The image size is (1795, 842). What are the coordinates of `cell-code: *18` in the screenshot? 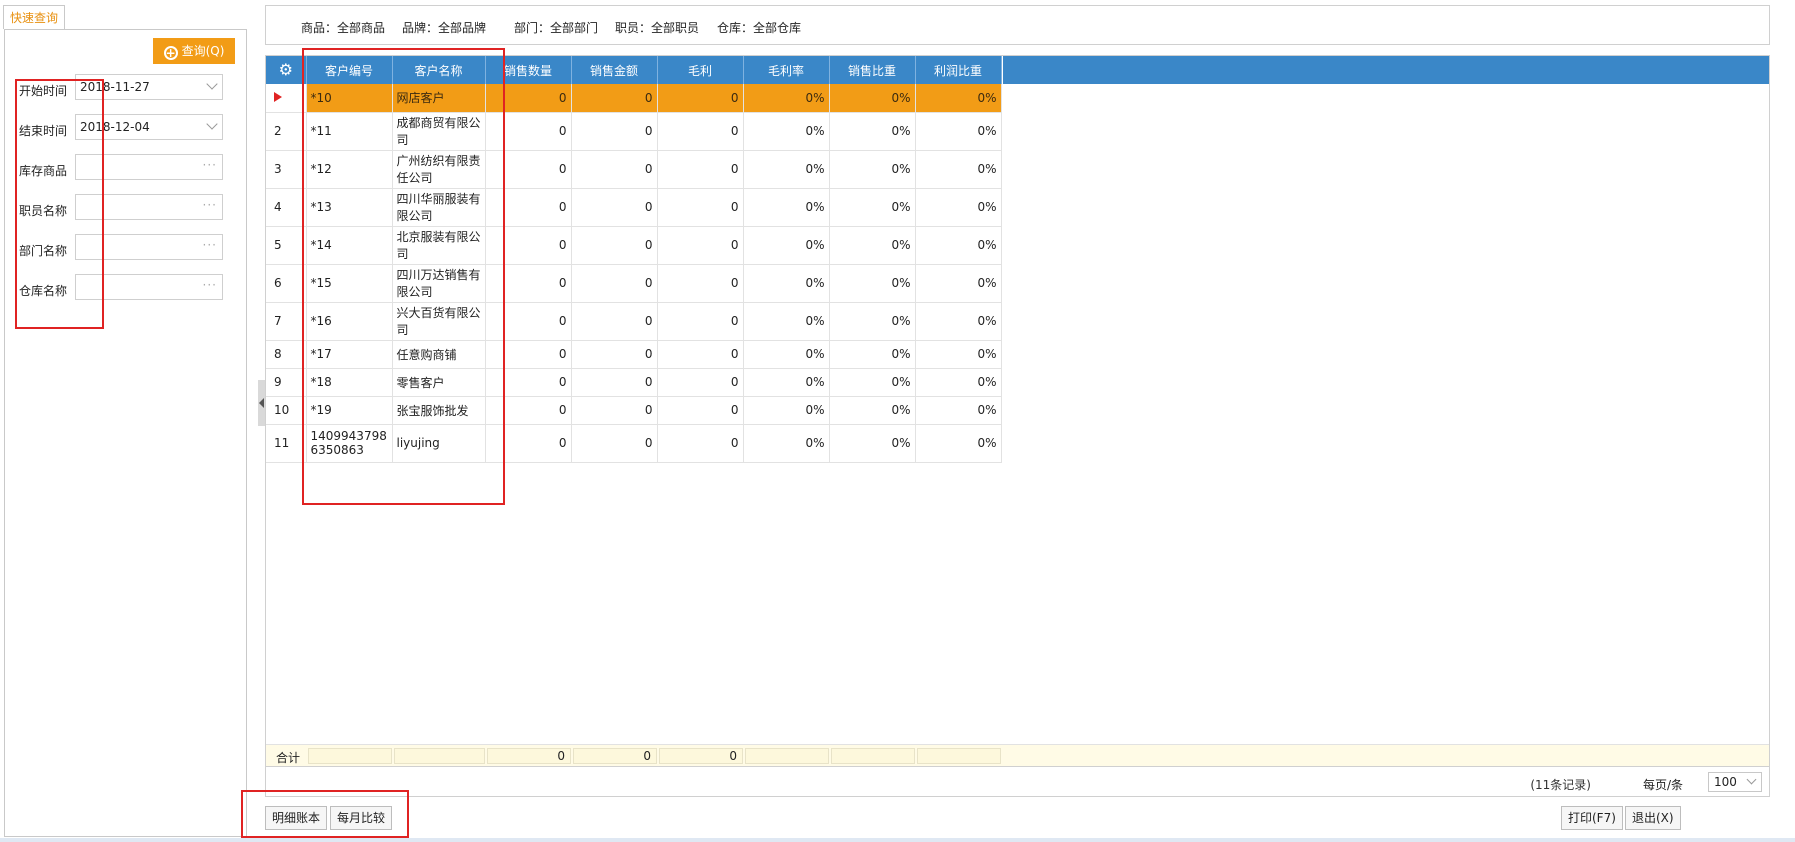 It's located at (349, 382).